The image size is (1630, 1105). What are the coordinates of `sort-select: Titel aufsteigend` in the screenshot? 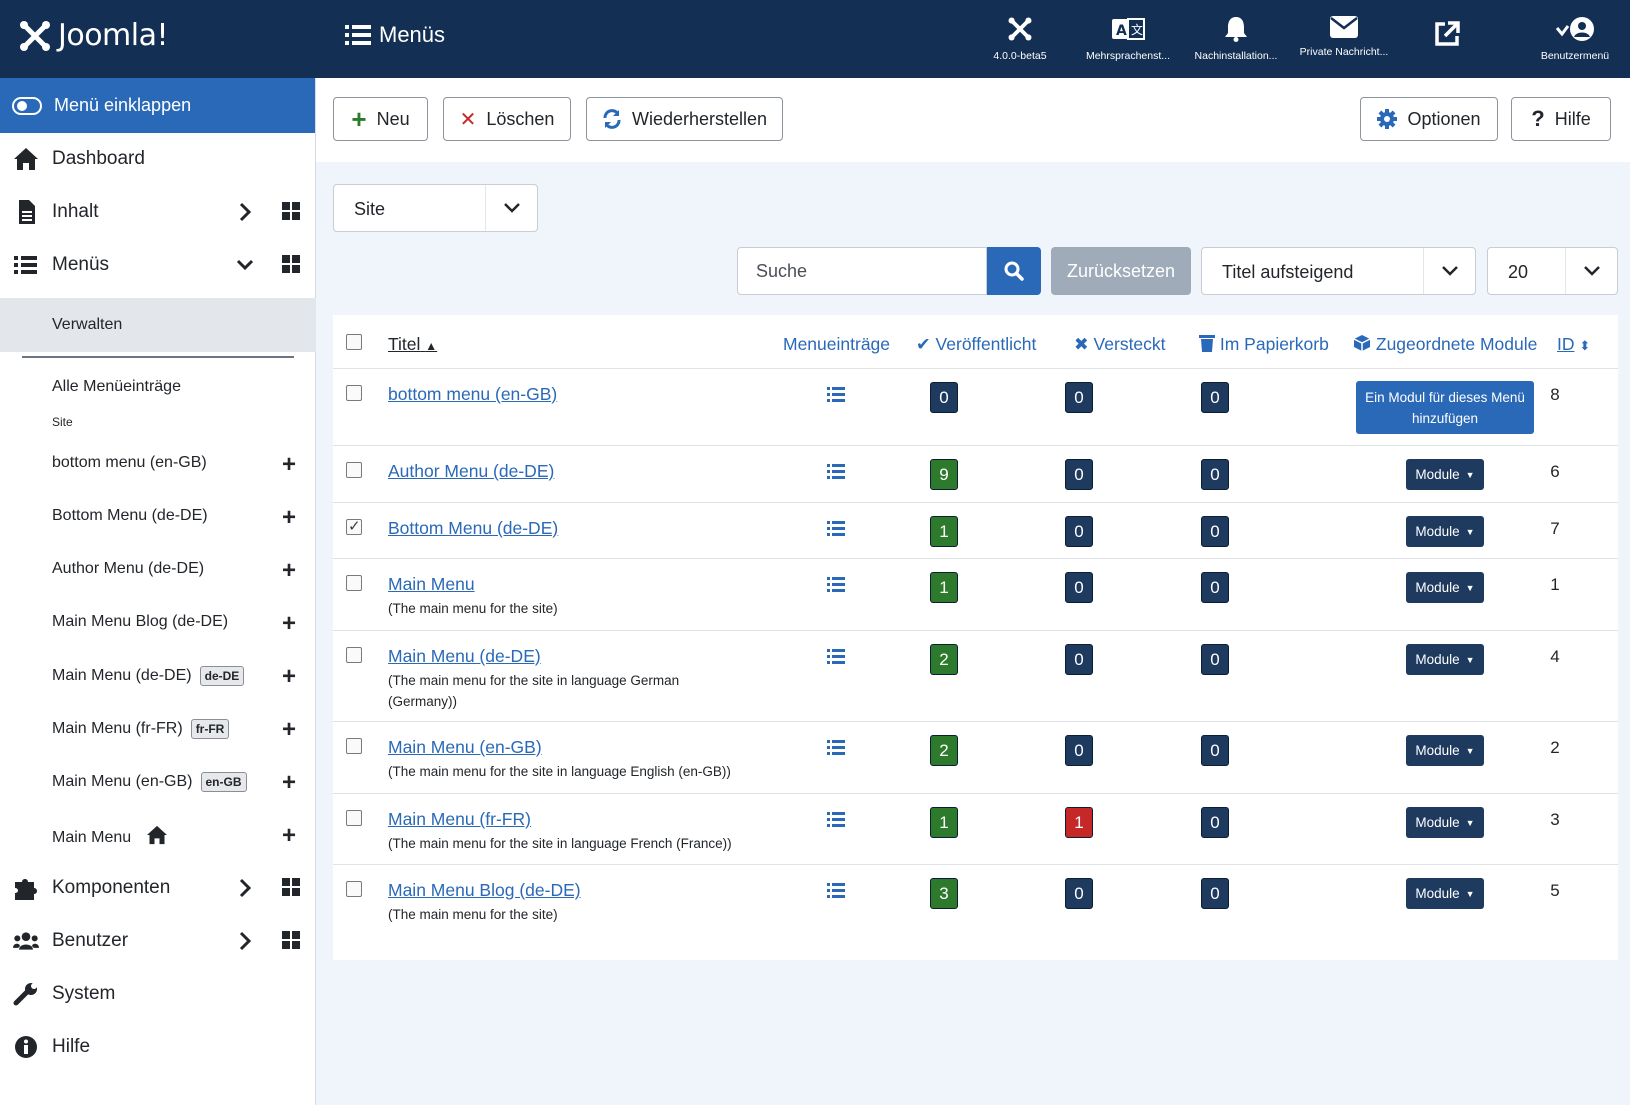 It's located at (1338, 271).